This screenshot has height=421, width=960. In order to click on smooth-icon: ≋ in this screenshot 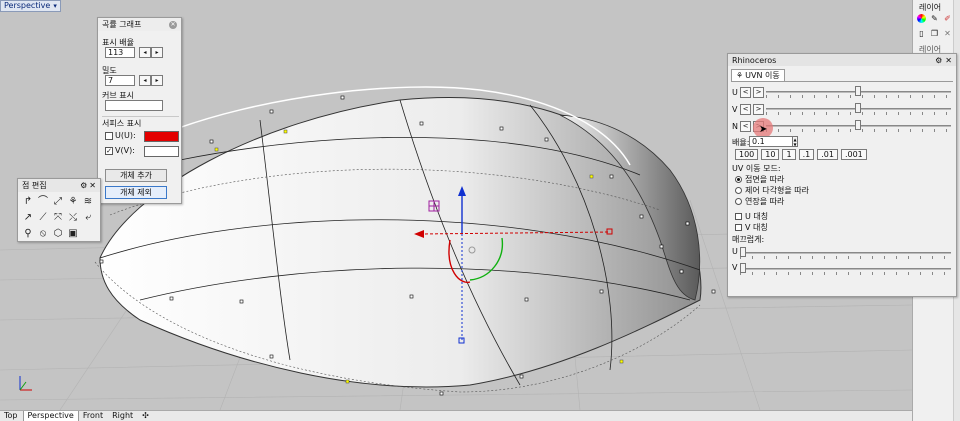, I will do `click(88, 201)`.